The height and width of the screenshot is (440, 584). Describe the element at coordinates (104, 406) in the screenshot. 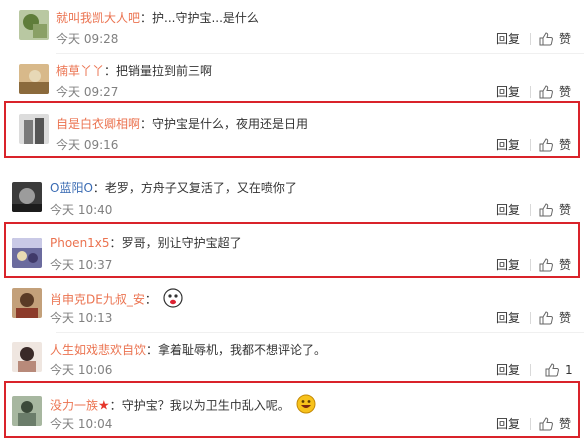

I see `star-badge-icon: ★` at that location.